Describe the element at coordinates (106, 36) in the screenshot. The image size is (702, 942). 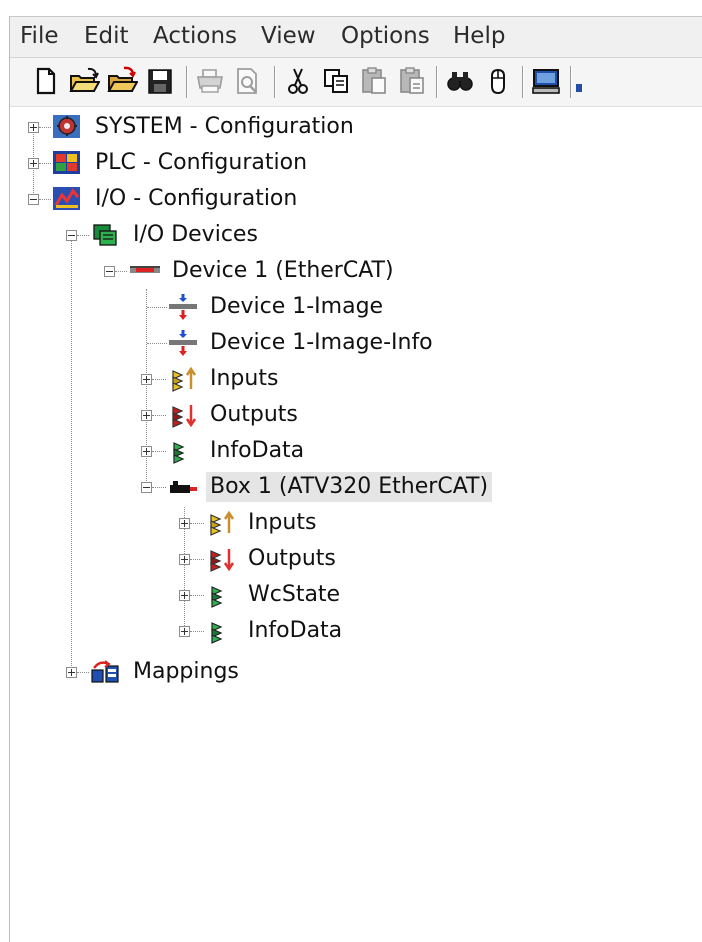
I see `menu-edit: Edit` at that location.